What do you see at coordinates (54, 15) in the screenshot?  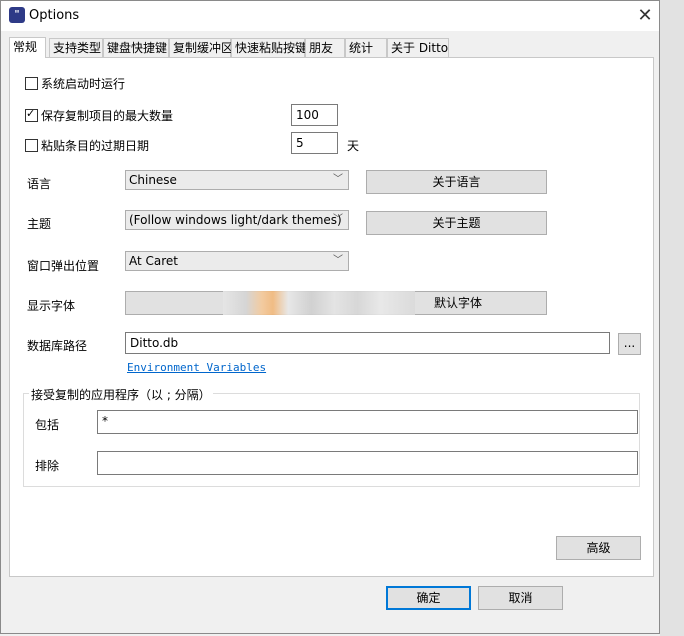 I see `window-title: Options` at bounding box center [54, 15].